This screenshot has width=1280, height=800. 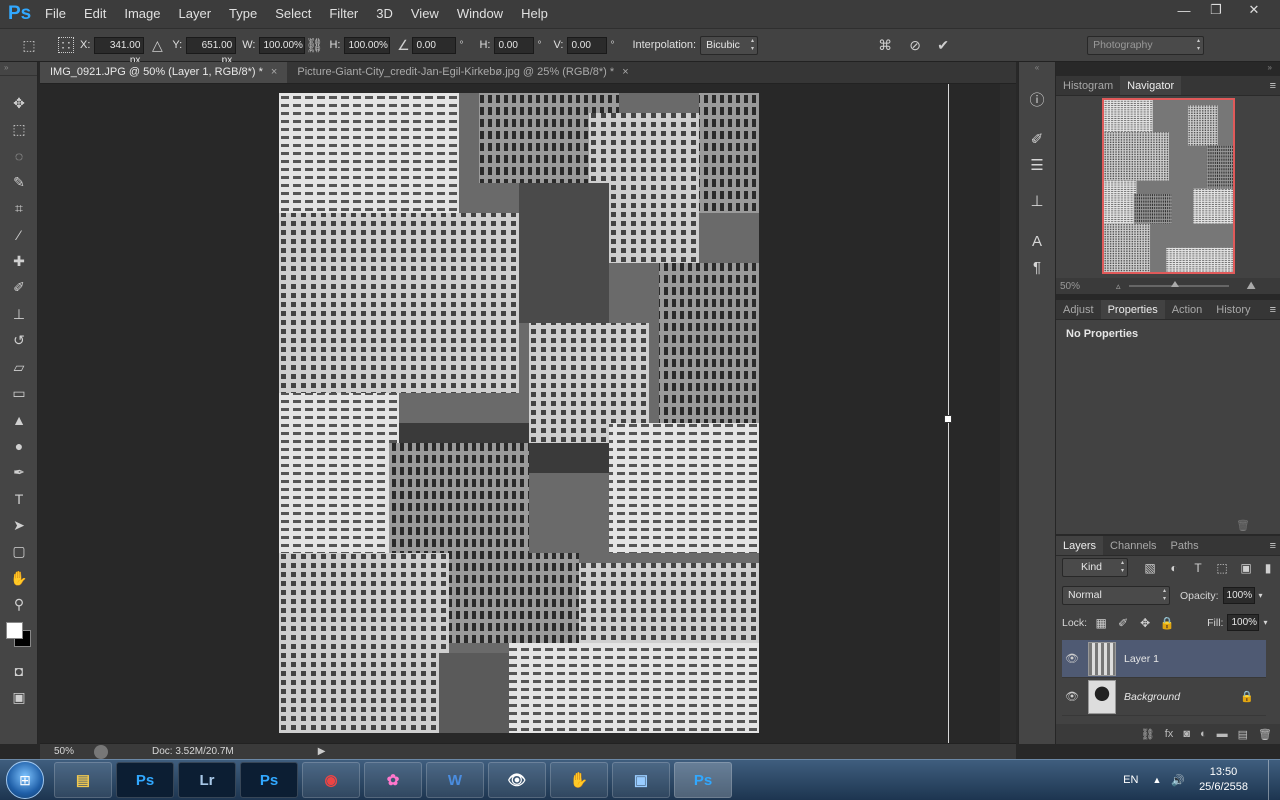 I want to click on lock-position-icon: ✥, so click(x=1145, y=623).